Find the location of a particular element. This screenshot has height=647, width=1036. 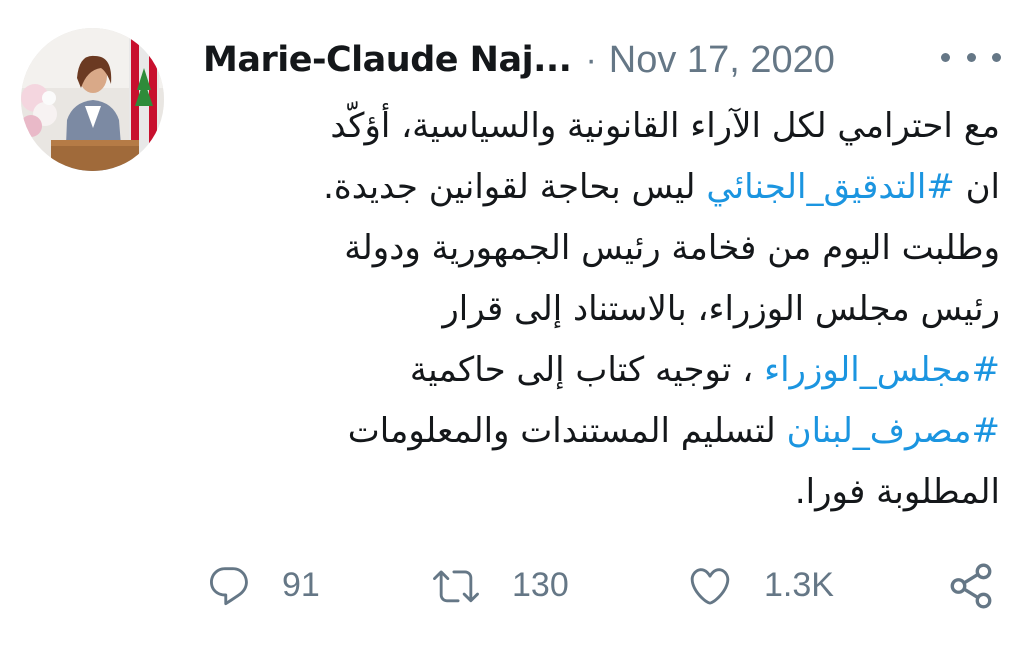

reply-icon is located at coordinates (229, 586).